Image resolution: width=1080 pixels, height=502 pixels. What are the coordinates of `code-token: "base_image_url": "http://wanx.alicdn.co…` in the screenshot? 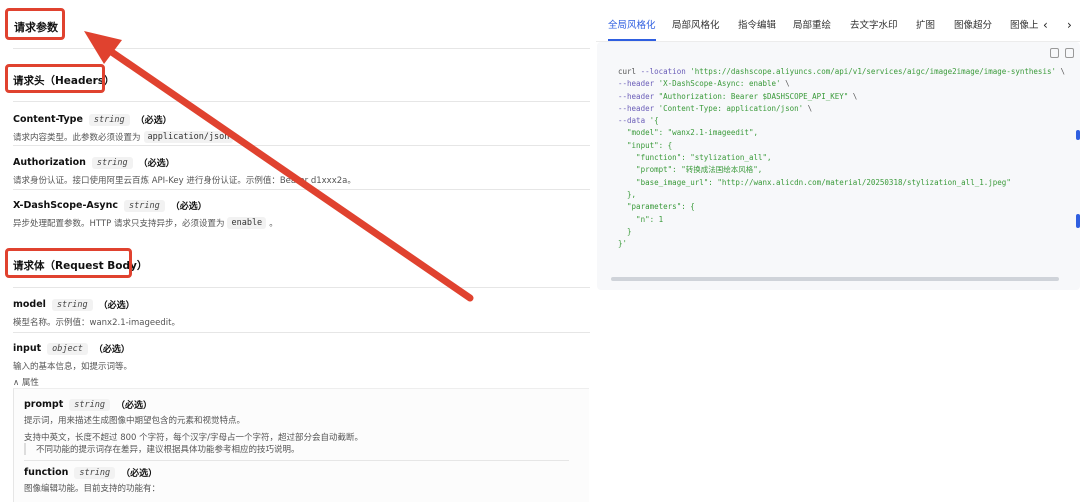 It's located at (814, 182).